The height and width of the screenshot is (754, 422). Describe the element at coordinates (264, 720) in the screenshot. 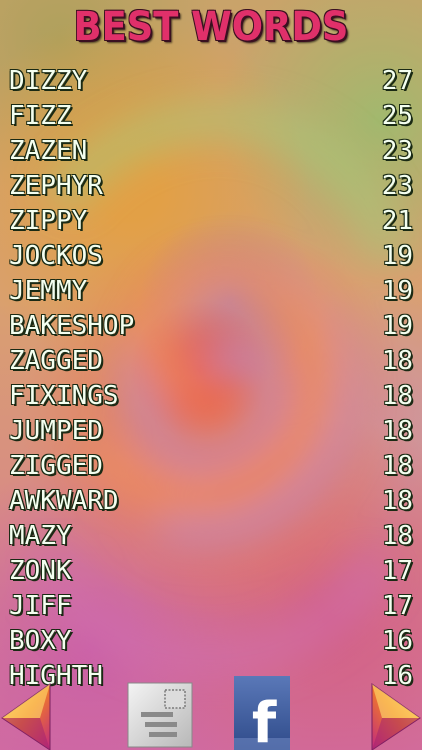

I see `facebook-letter: f` at that location.